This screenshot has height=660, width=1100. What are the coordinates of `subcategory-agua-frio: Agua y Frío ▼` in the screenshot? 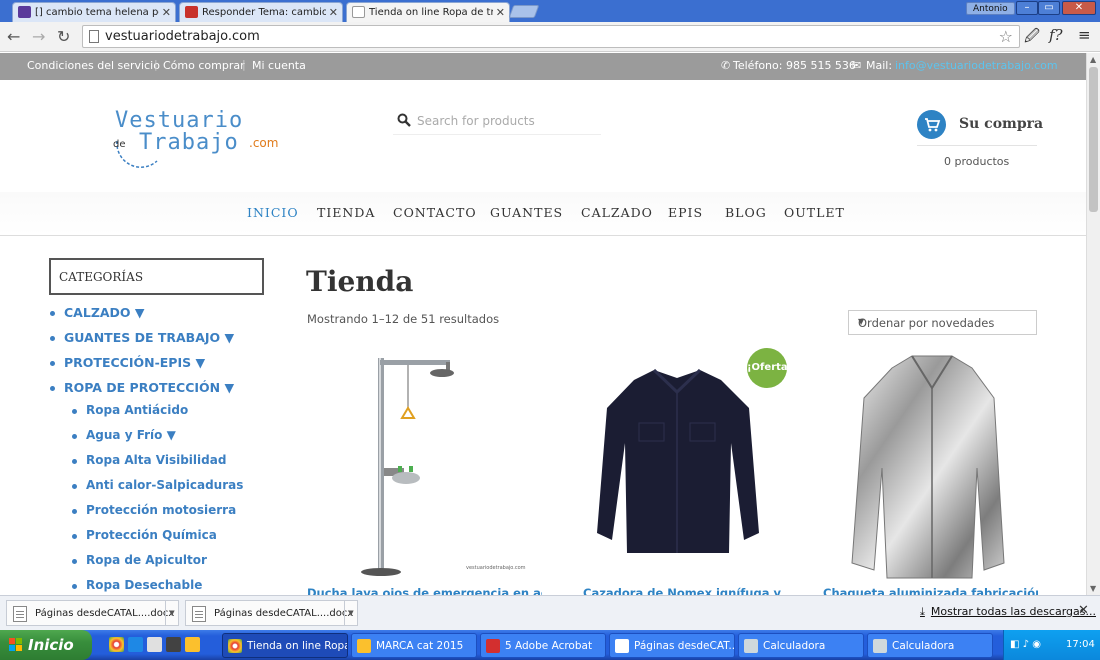 It's located at (124, 435).